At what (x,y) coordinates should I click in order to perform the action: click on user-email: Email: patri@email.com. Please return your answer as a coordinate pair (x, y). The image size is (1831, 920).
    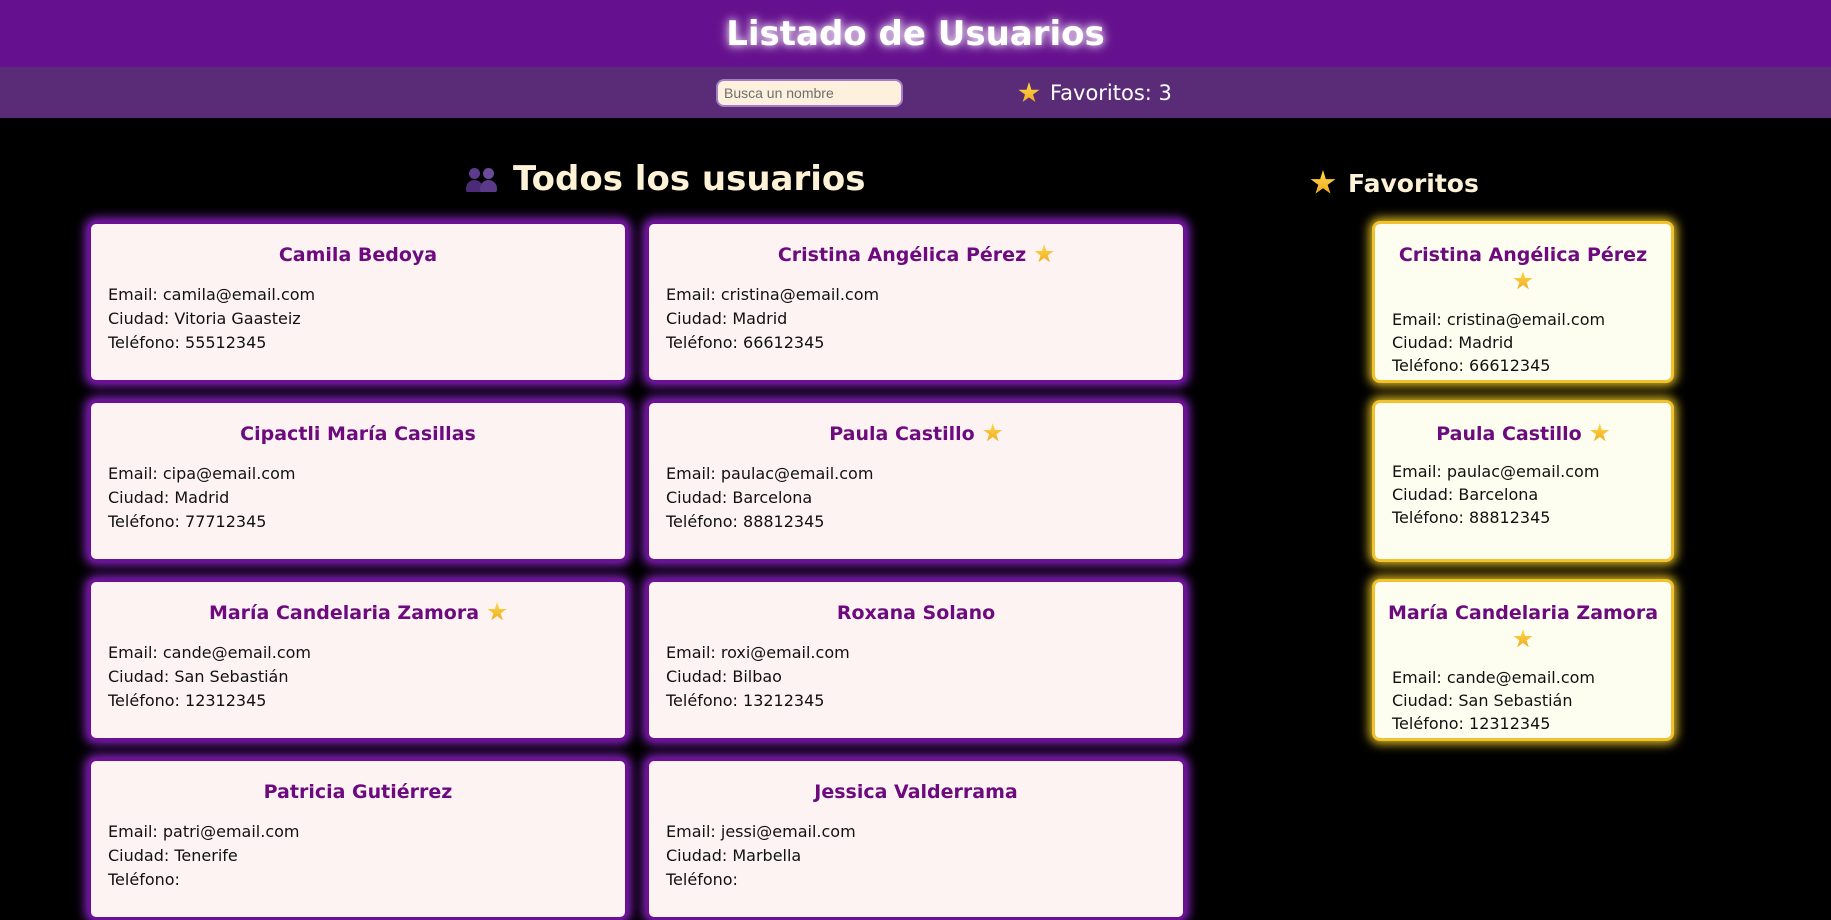
    Looking at the image, I should click on (204, 831).